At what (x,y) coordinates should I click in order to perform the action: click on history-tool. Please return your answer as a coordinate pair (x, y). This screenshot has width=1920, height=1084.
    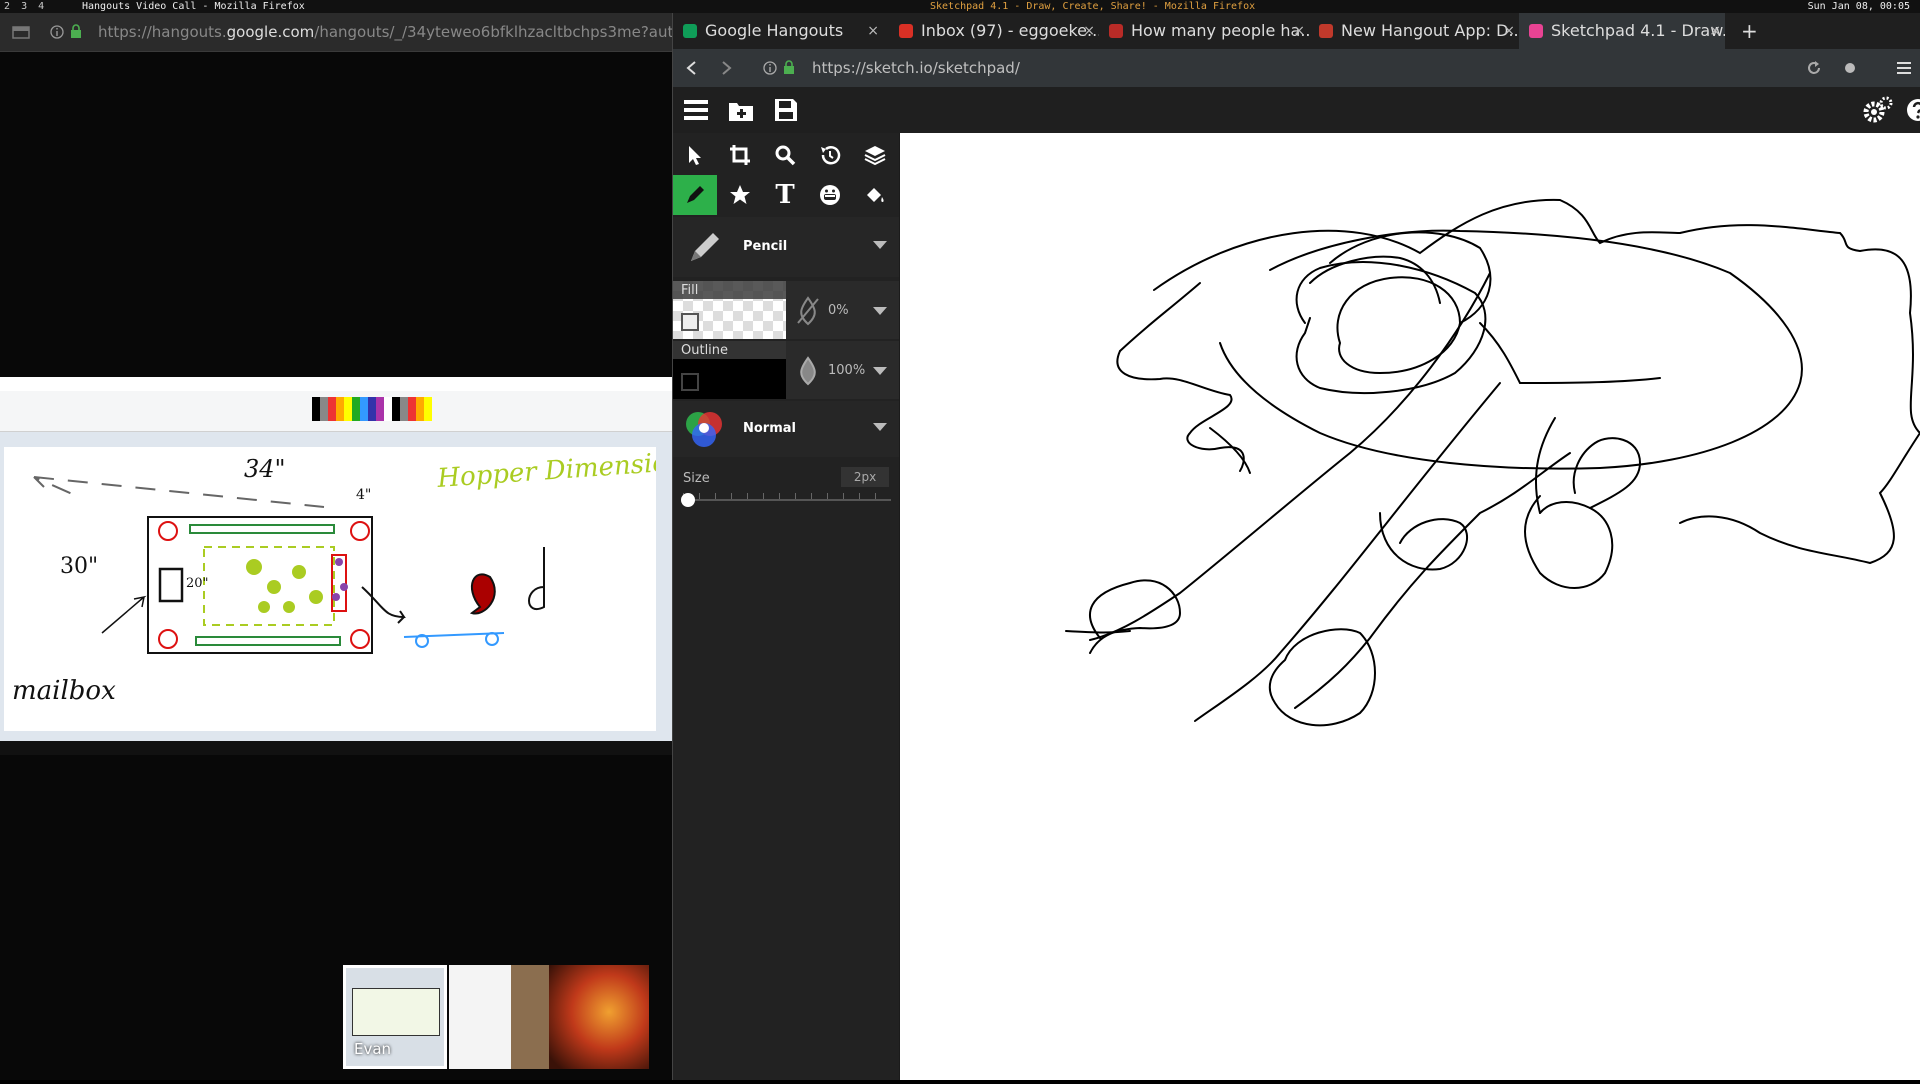
    Looking at the image, I should click on (830, 155).